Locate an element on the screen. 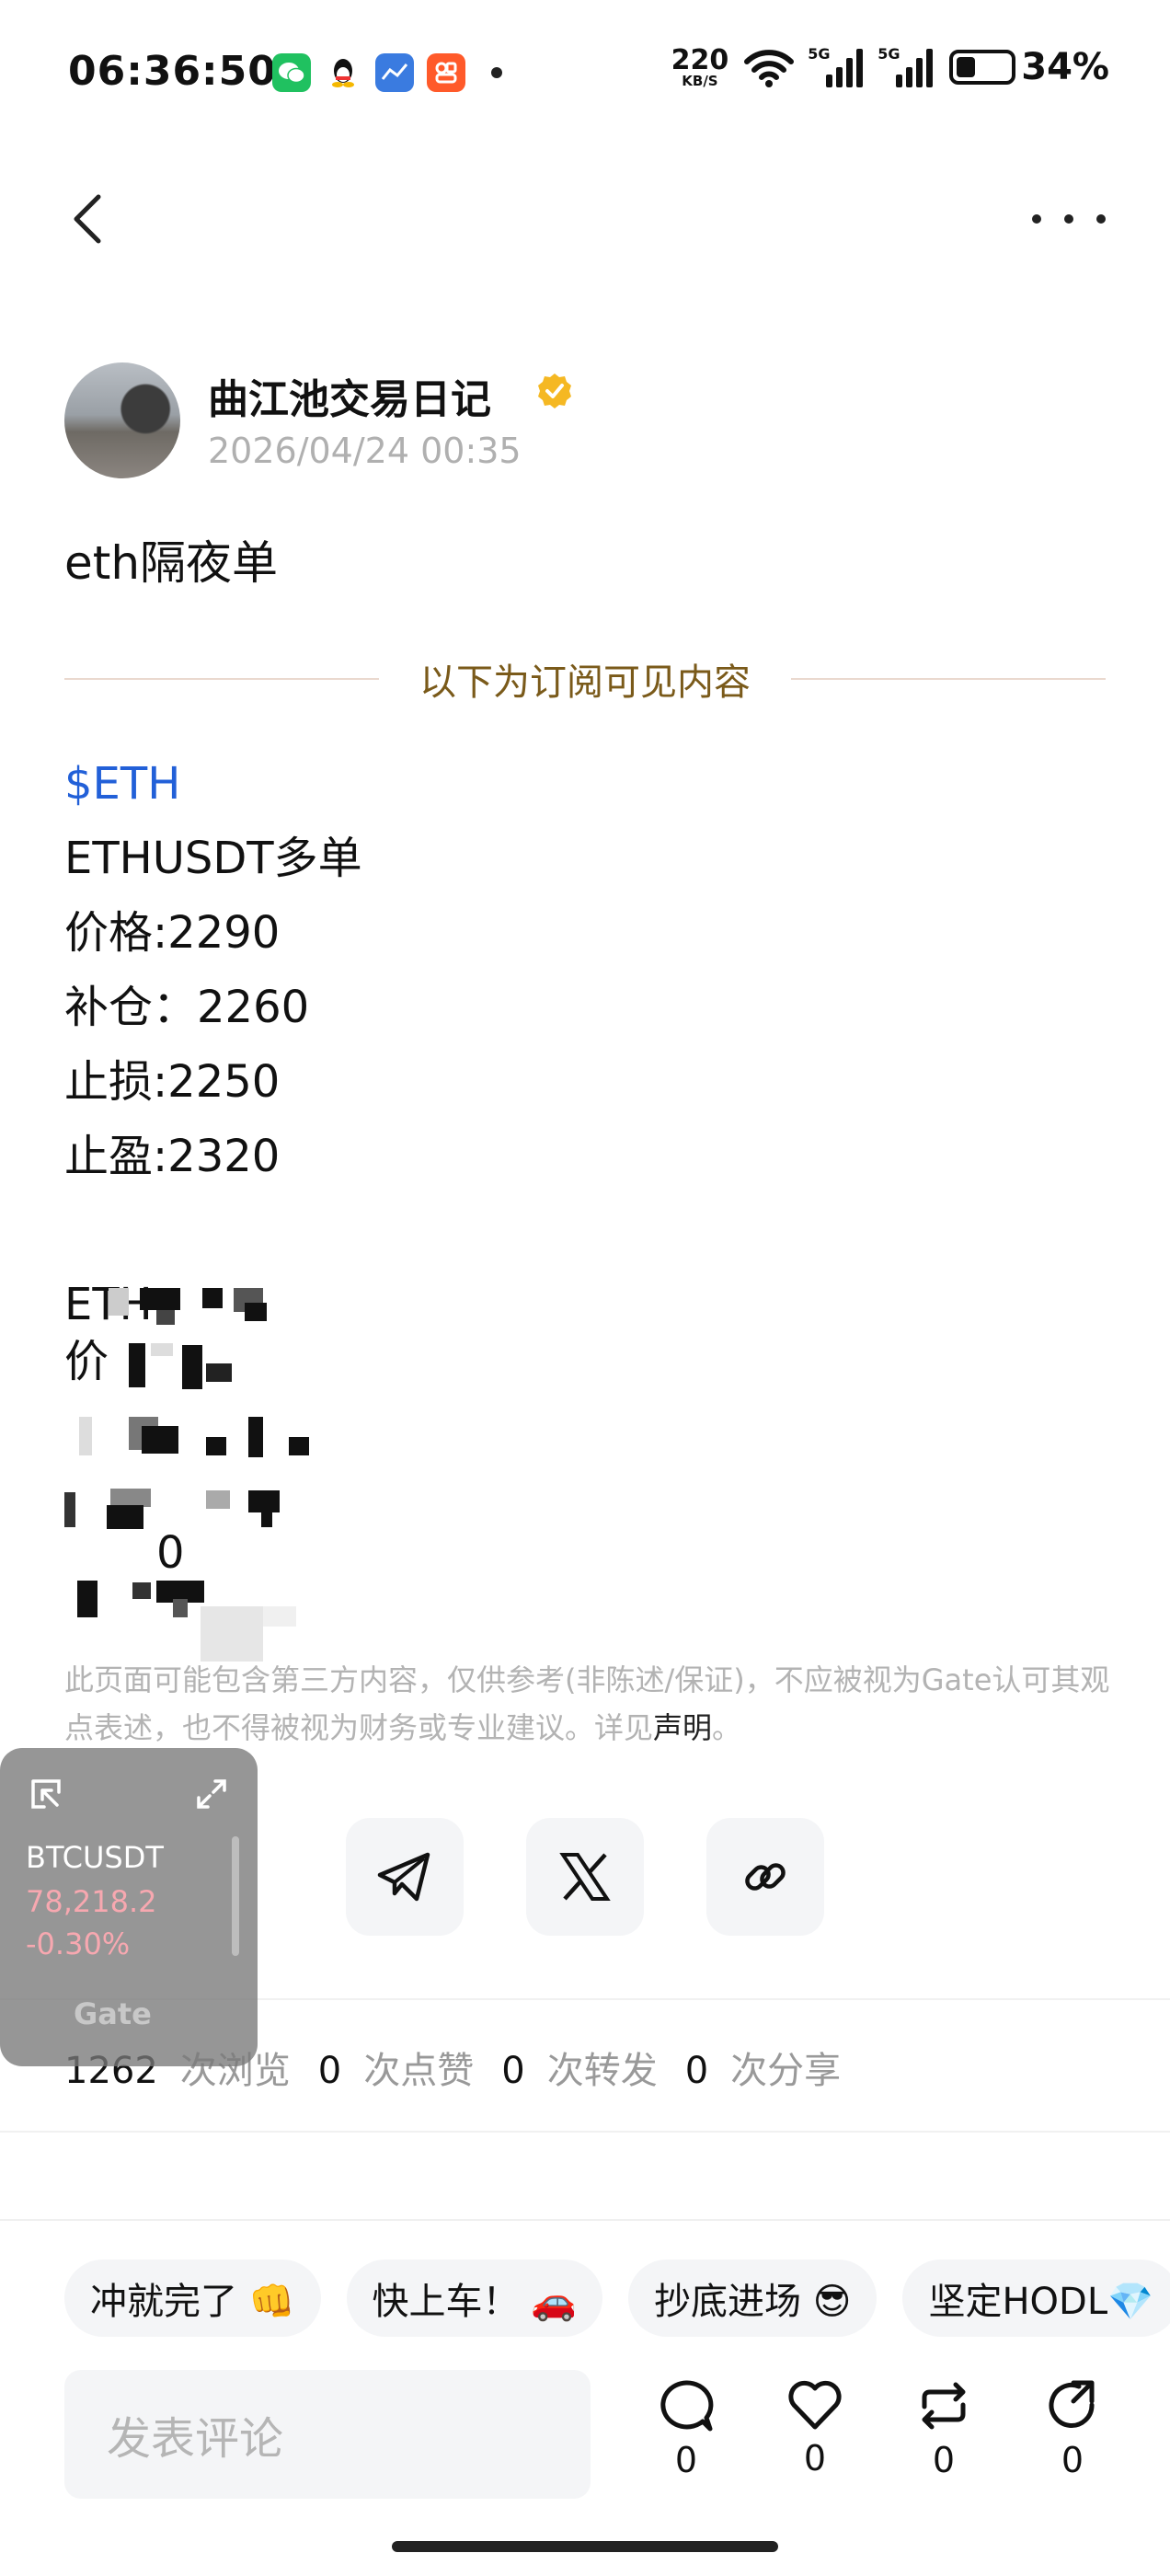 Image resolution: width=1170 pixels, height=2576 pixels. statement-link: 声明 is located at coordinates (682, 1727).